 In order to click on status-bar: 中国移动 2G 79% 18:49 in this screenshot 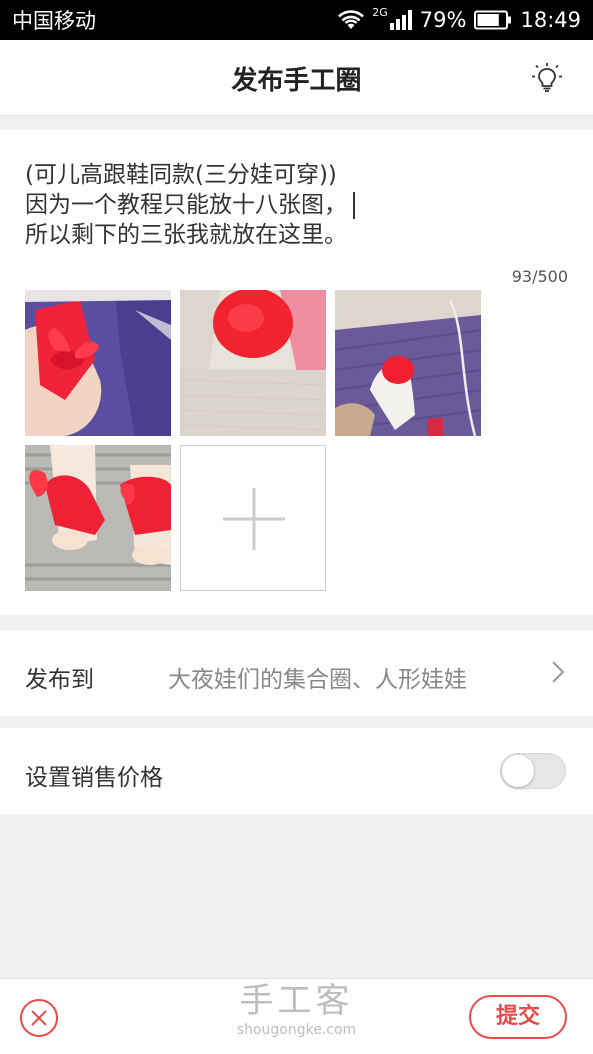, I will do `click(296, 20)`.